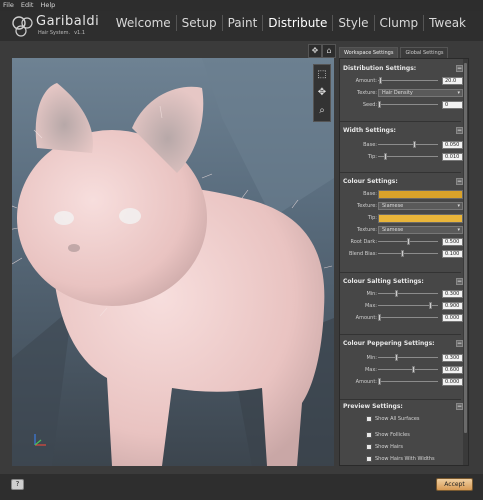 This screenshot has width=483, height=500. What do you see at coordinates (8, 5) in the screenshot?
I see `menu-file: File` at bounding box center [8, 5].